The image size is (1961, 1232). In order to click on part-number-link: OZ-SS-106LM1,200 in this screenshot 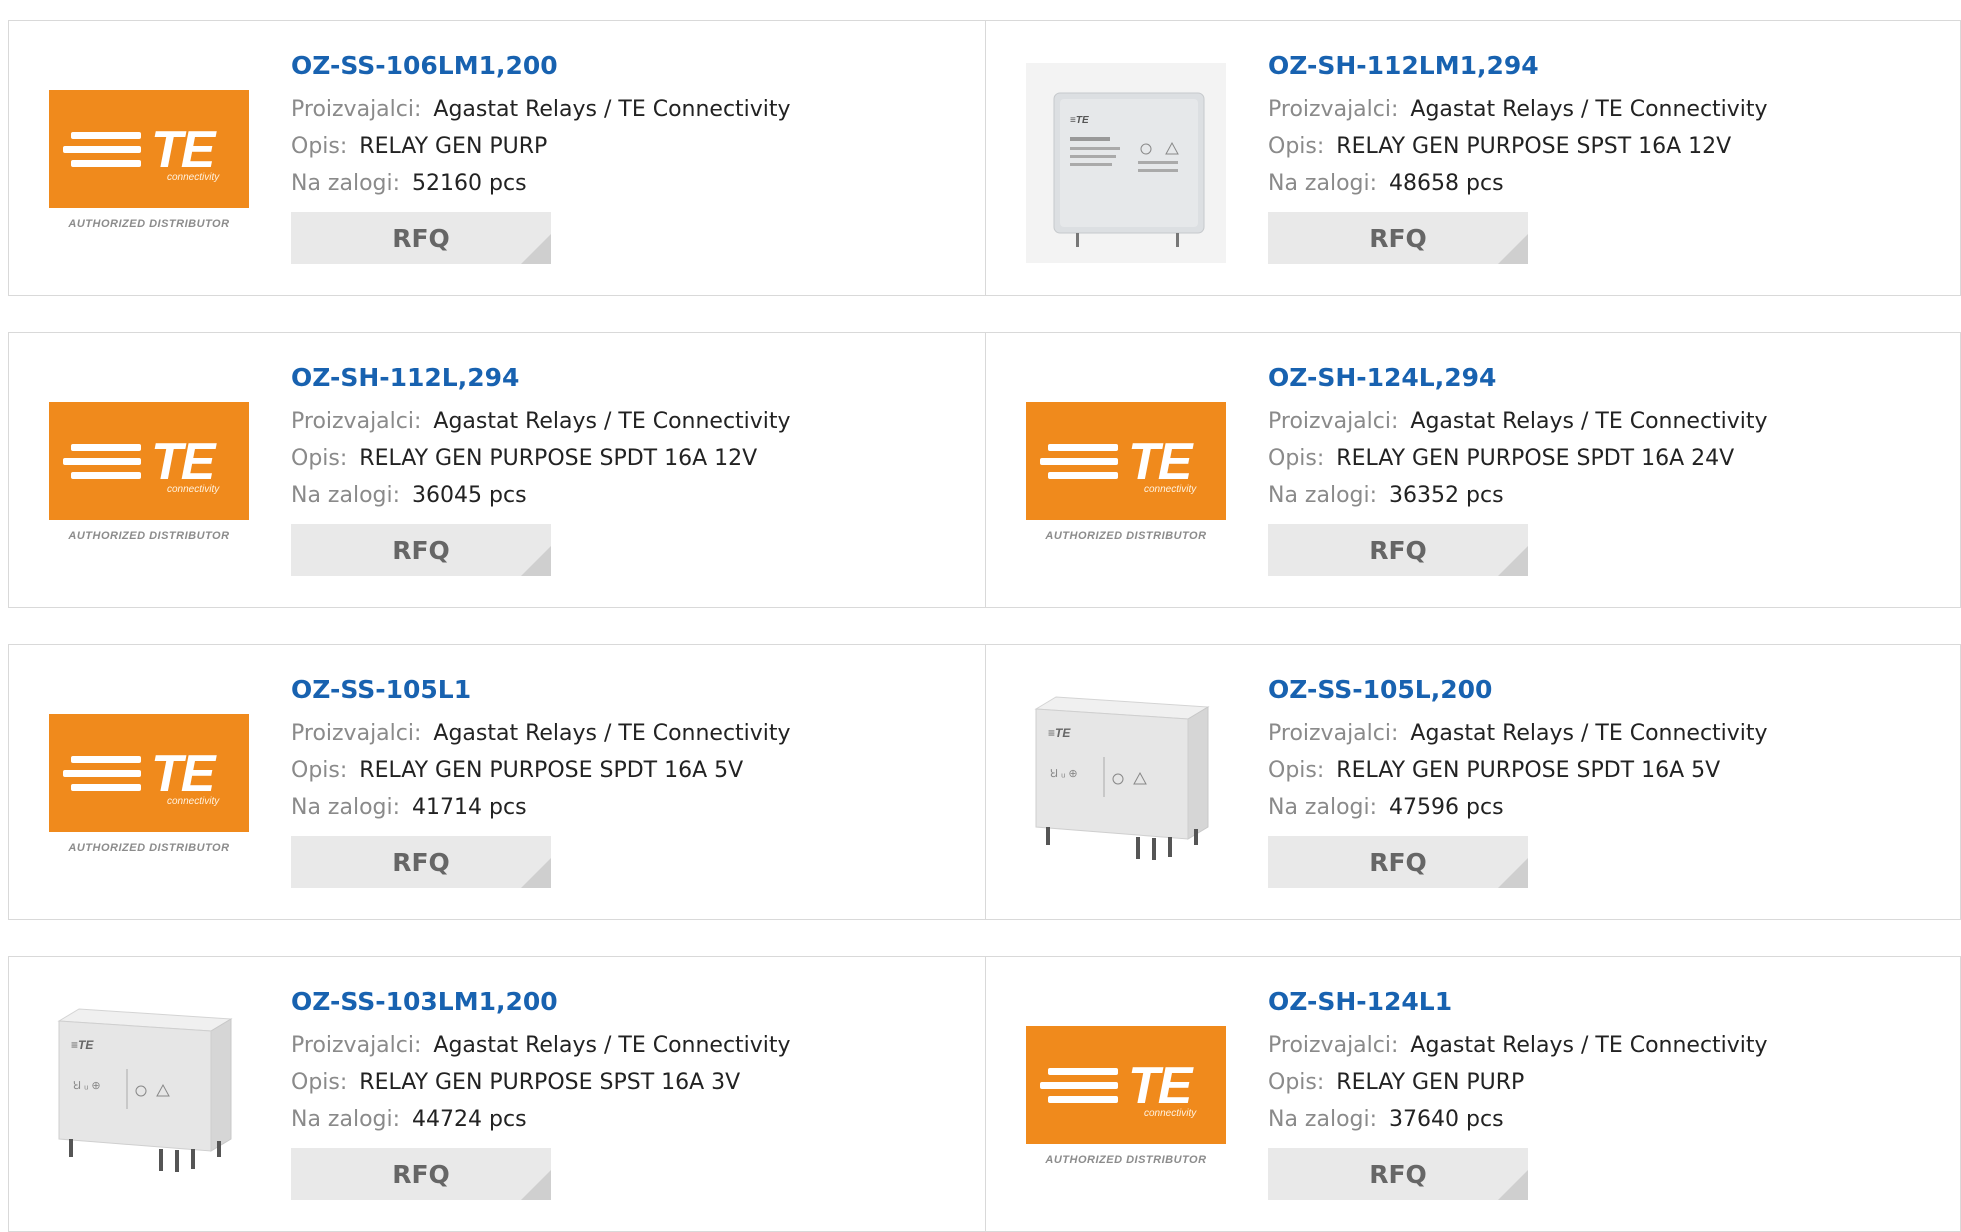, I will do `click(541, 66)`.